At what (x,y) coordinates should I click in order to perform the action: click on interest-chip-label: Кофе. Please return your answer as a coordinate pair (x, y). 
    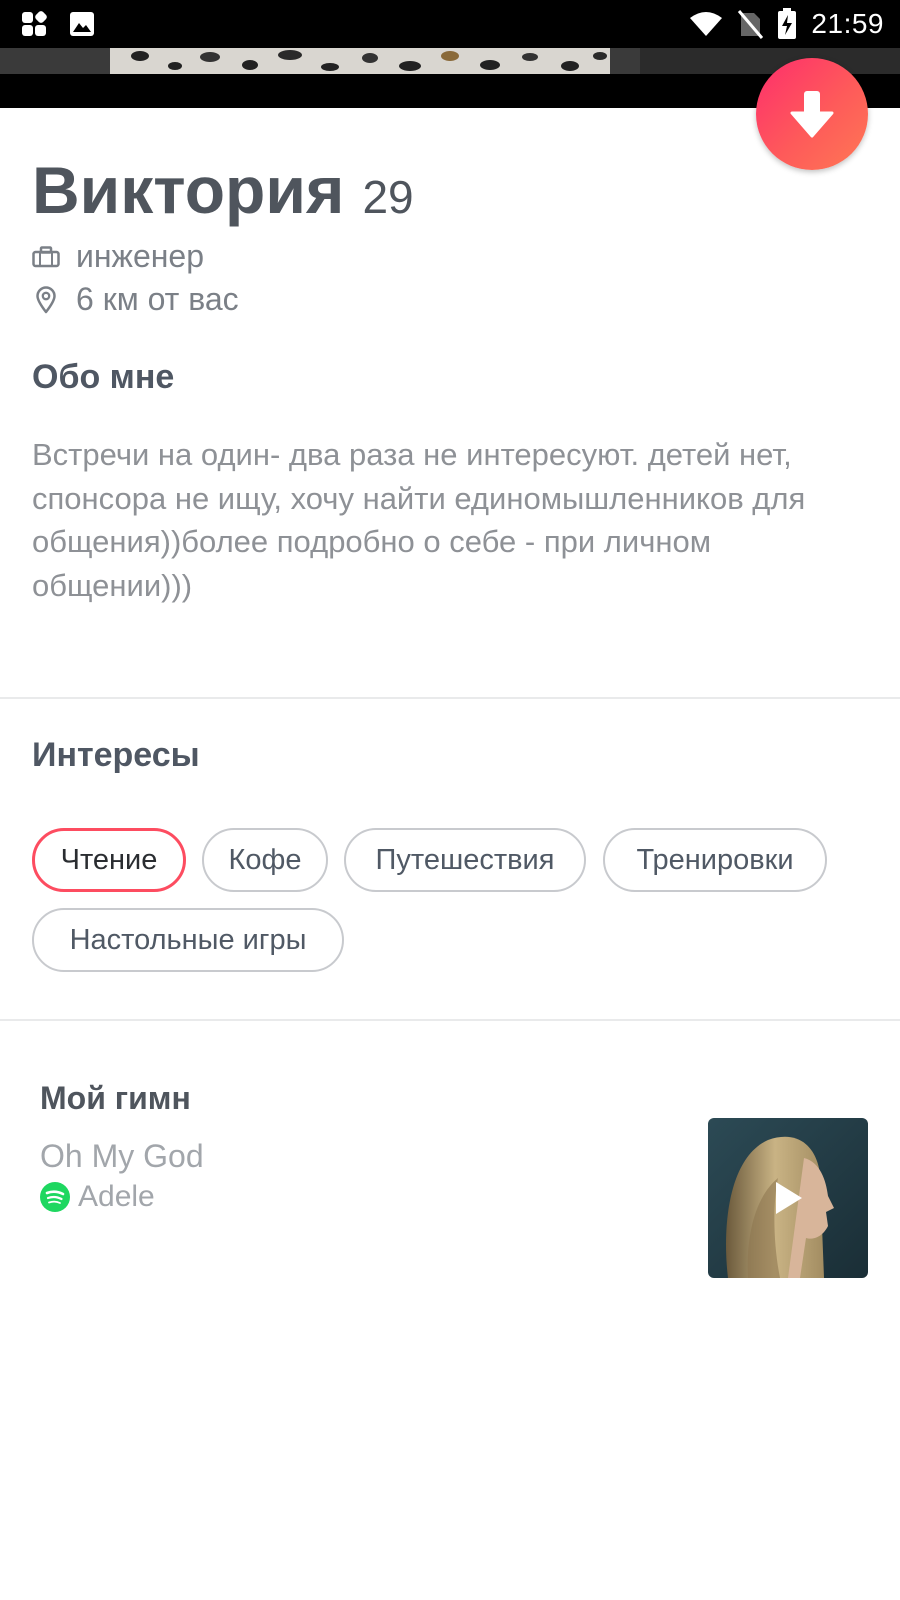
    Looking at the image, I should click on (265, 859).